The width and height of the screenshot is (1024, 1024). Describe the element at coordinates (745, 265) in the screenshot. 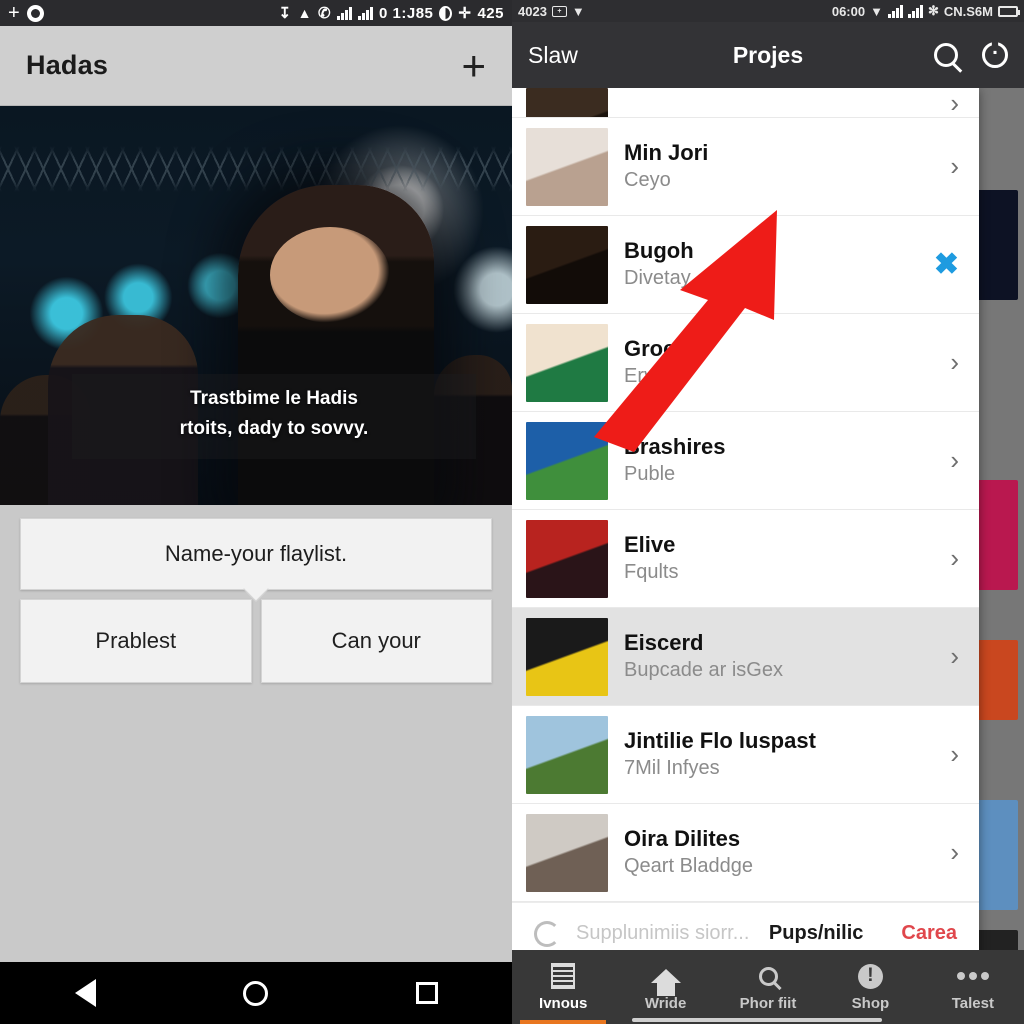

I see `list-item: Bugoh Divetay ✖` at that location.